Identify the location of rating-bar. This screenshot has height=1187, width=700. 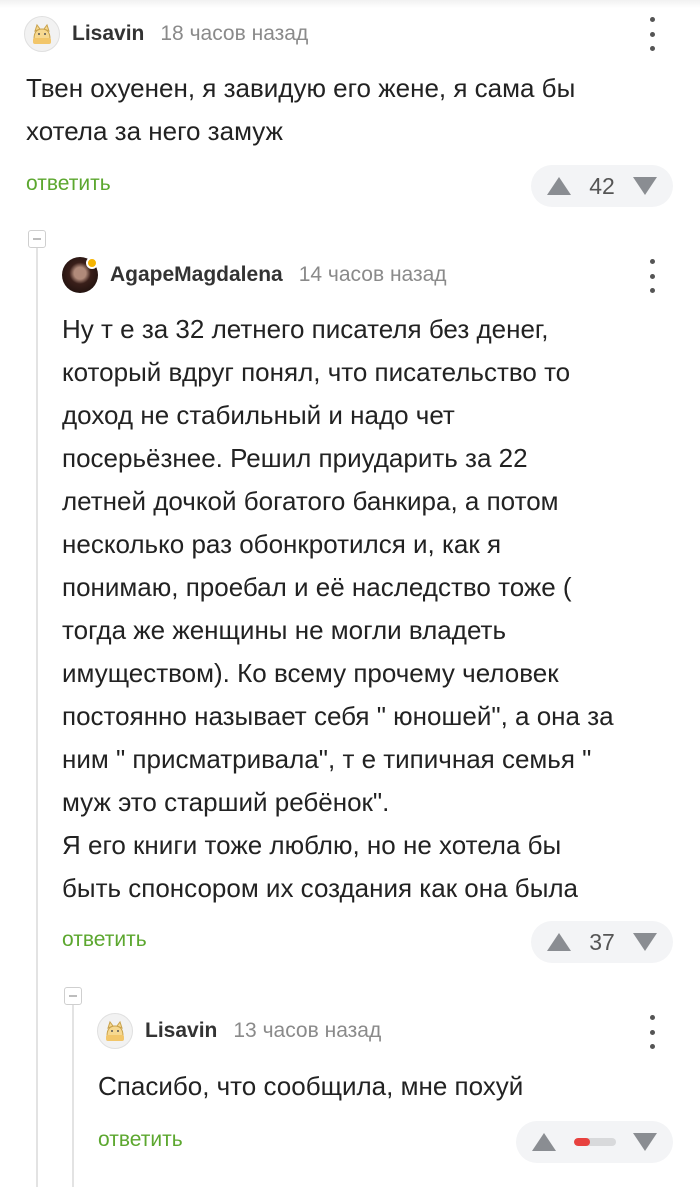
(594, 1142).